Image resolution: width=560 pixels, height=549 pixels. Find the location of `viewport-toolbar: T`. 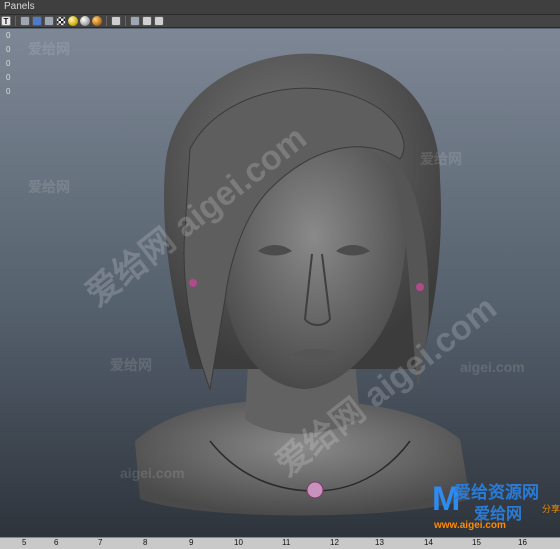

viewport-toolbar: T is located at coordinates (280, 21).